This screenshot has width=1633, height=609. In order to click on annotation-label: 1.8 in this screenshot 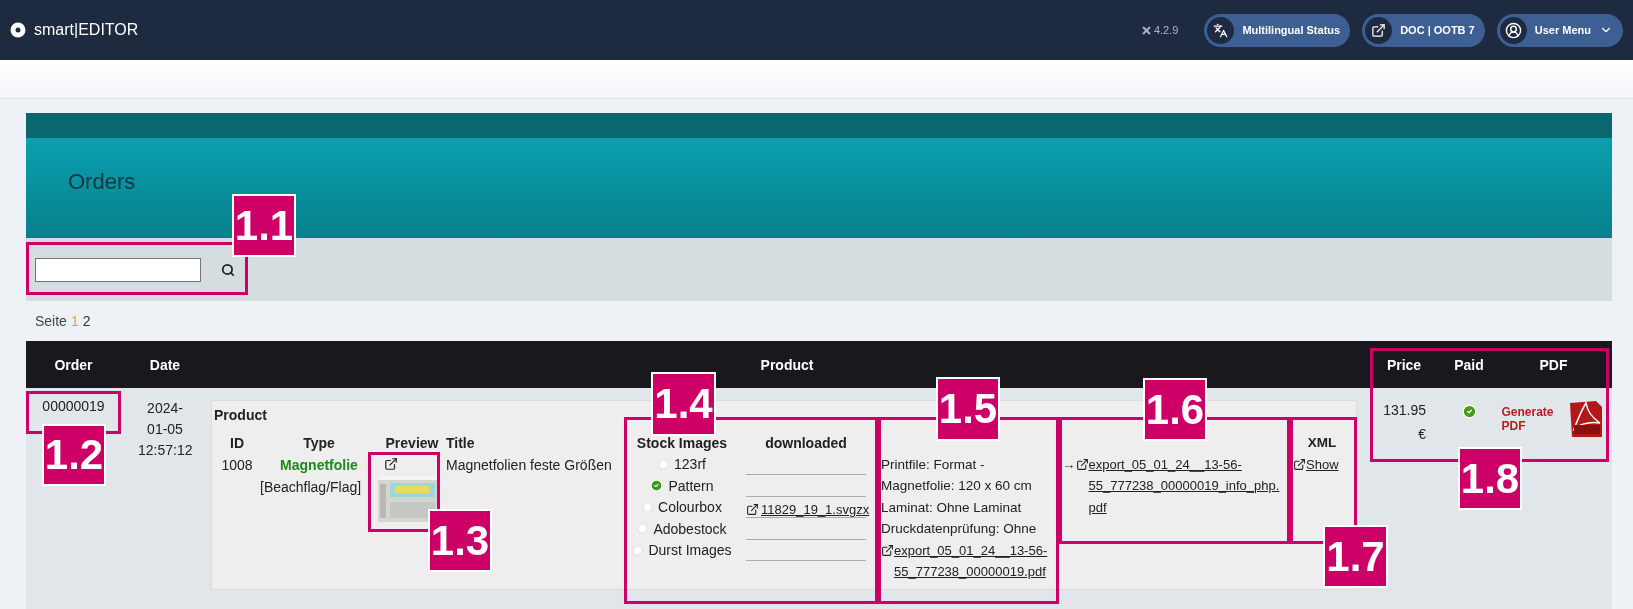, I will do `click(1490, 478)`.